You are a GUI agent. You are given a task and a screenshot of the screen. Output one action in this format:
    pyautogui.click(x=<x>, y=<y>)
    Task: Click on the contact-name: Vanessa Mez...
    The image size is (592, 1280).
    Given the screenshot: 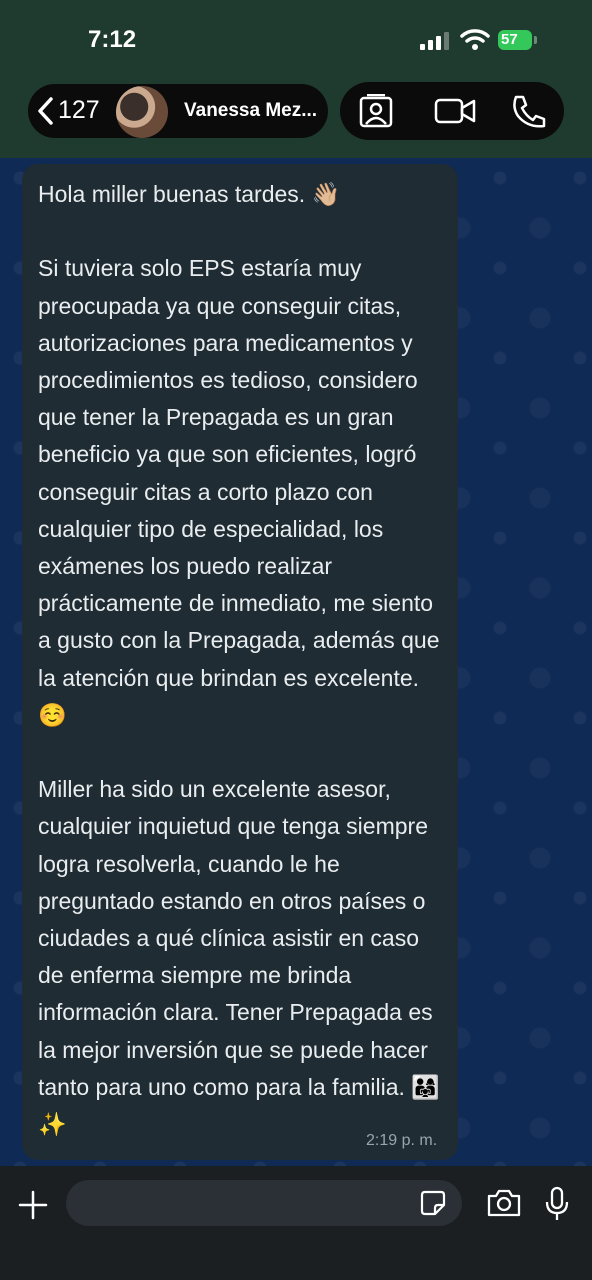 What is the action you would take?
    pyautogui.click(x=250, y=111)
    